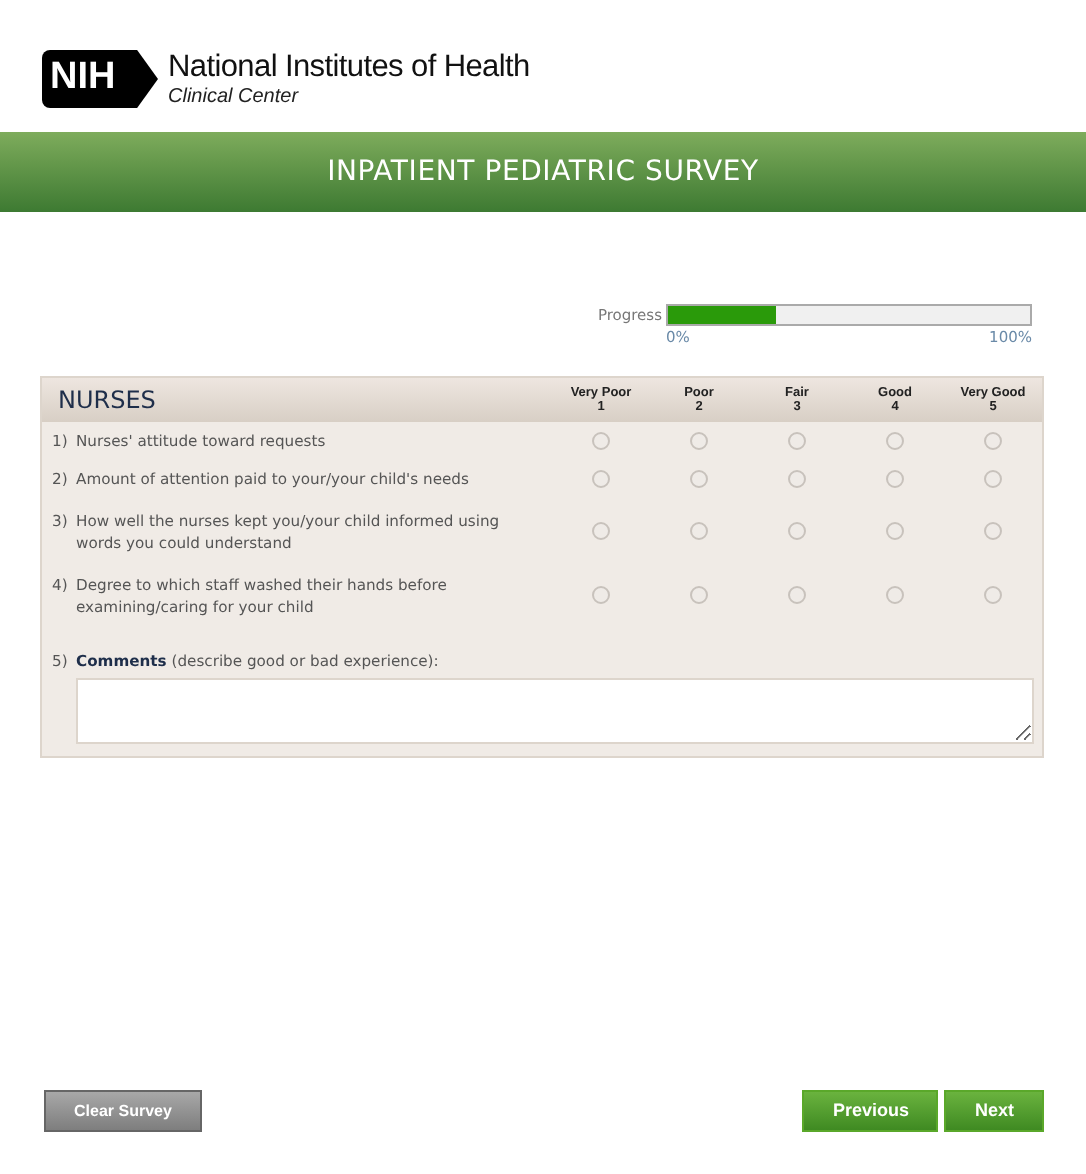  I want to click on survey-title: INPATIENT PEDIATRIC SURVEY, so click(543, 172).